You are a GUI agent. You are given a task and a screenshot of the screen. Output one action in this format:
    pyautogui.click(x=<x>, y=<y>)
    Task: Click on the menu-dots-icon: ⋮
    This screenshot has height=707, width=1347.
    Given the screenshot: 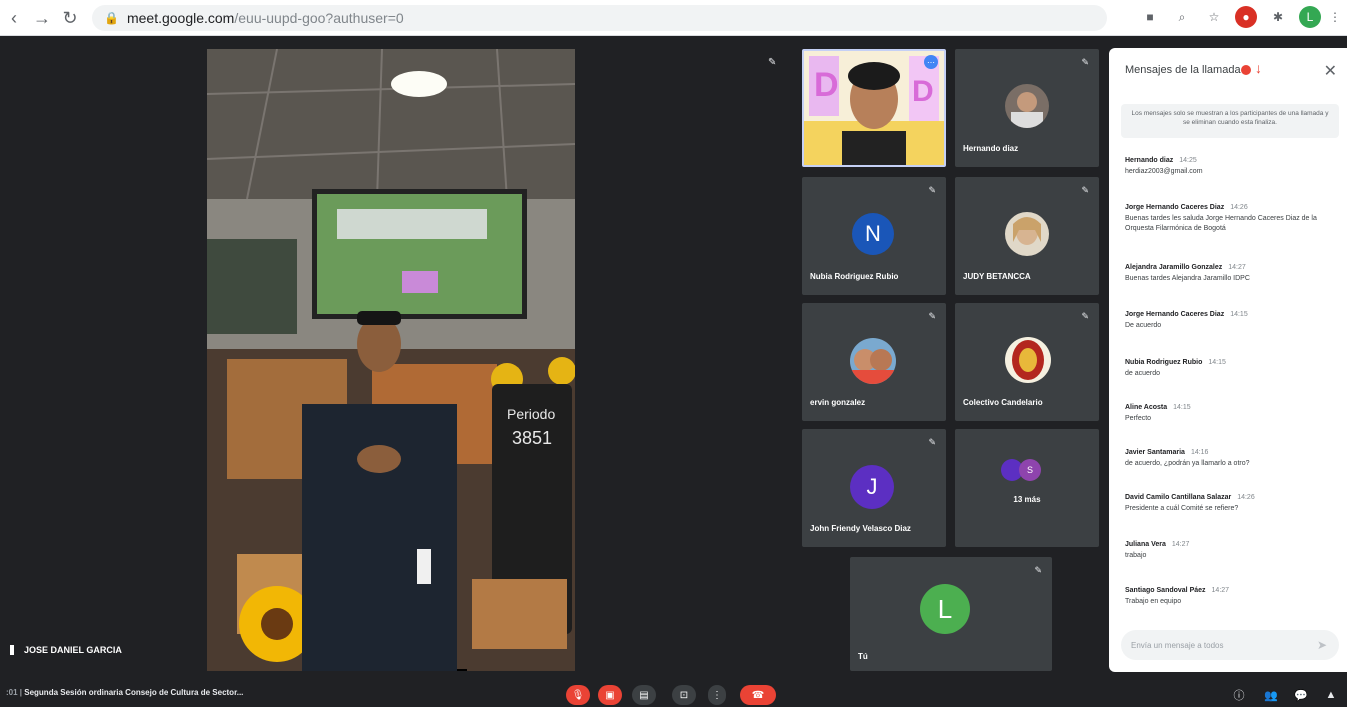 What is the action you would take?
    pyautogui.click(x=1335, y=17)
    